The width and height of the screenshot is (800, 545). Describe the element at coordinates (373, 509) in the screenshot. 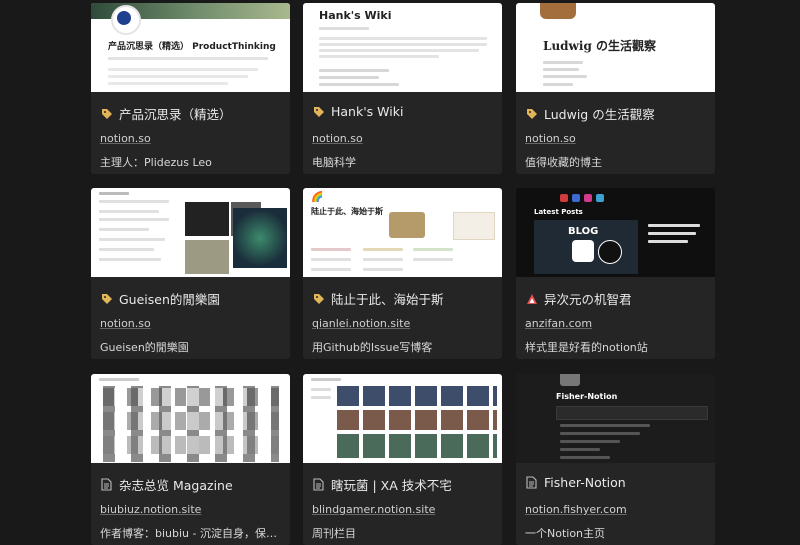

I see `card-url: blindgamer.notion.site` at that location.